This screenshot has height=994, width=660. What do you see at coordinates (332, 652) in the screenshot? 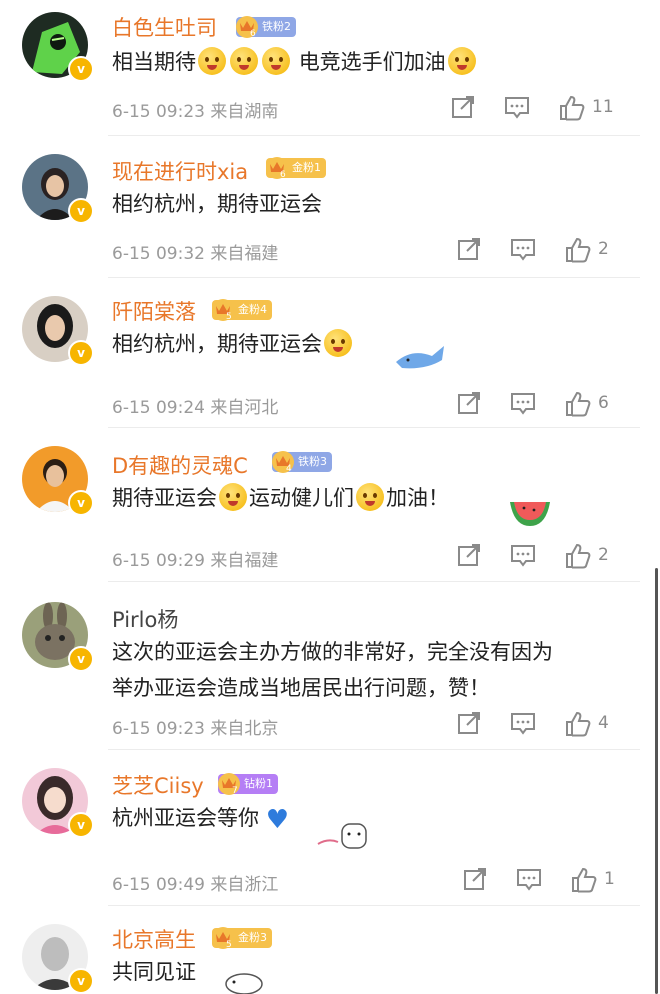
I see `comment-text: 这次的亚运会主办方做的非常好，完全没有因为` at bounding box center [332, 652].